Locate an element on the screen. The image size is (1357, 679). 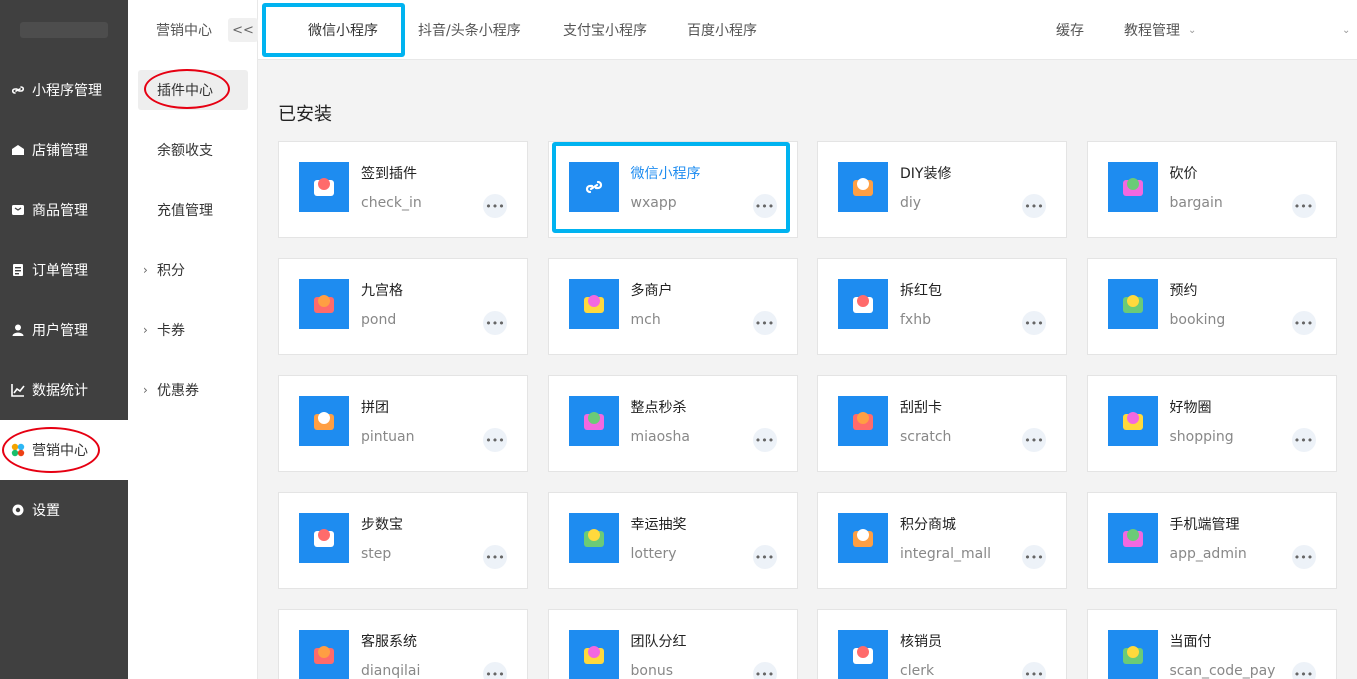
tab-wechat-miniprogram: 微信小程序 is located at coordinates (343, 30).